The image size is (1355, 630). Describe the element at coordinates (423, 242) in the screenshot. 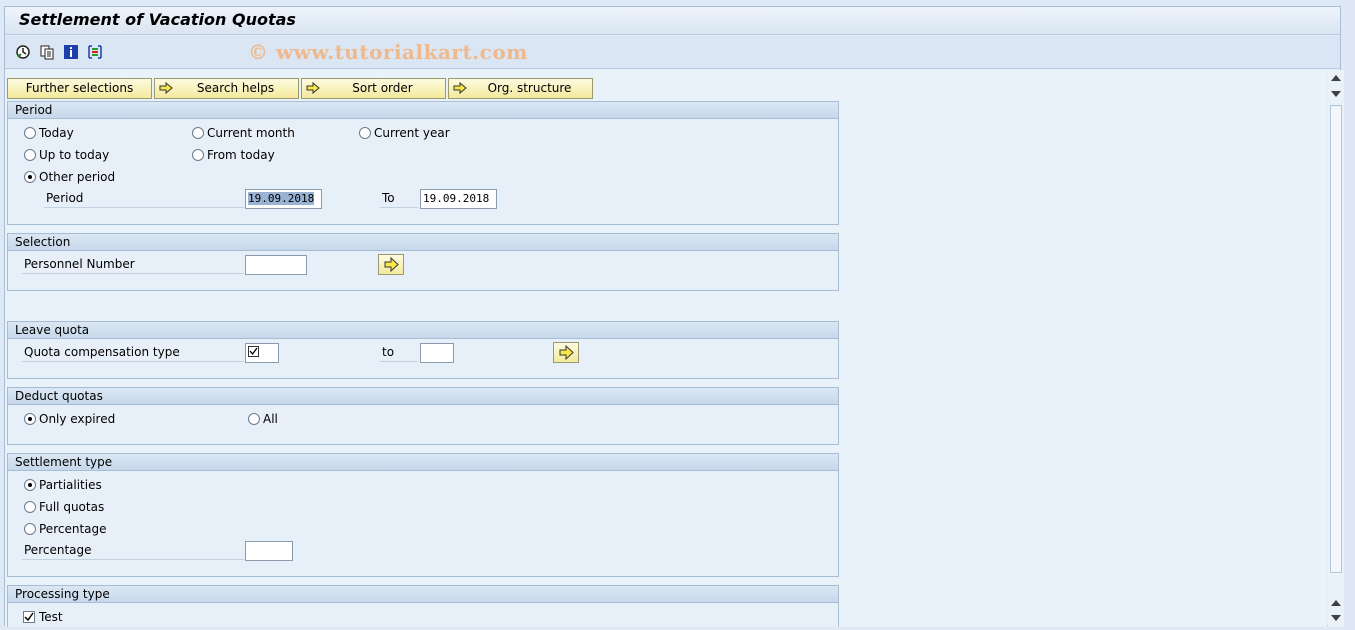

I see `selection-group-header: Selection` at that location.